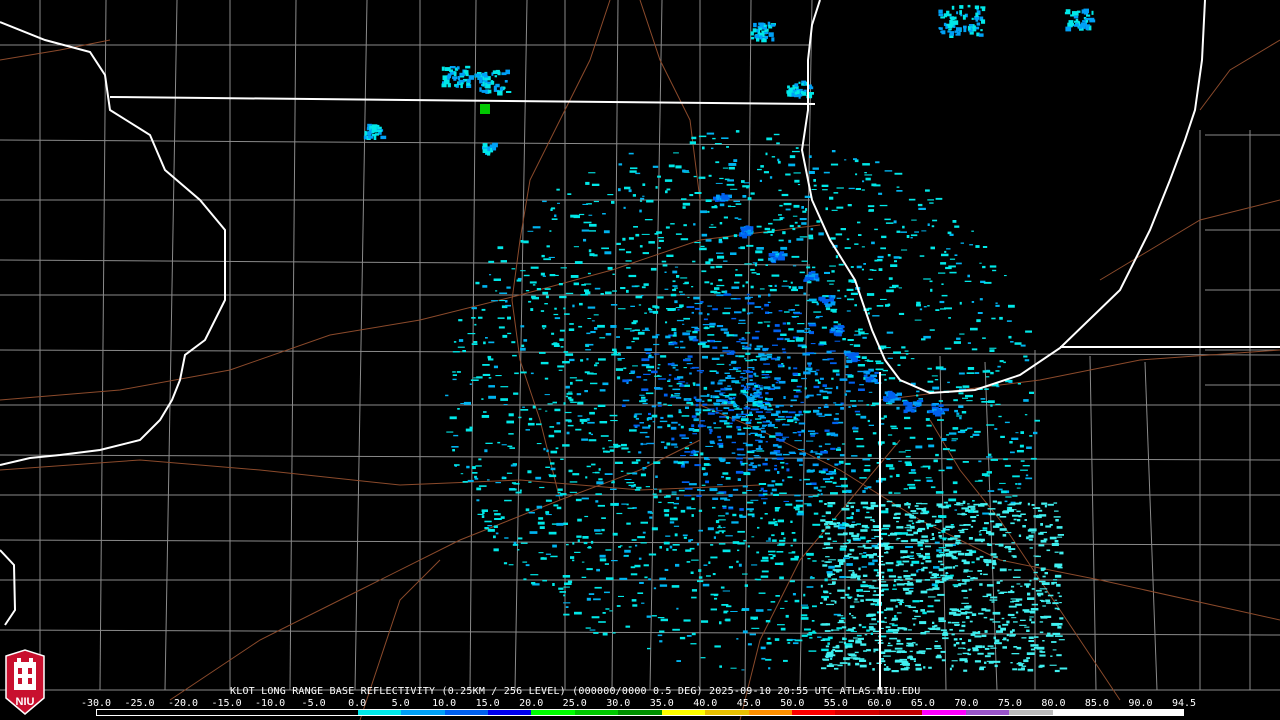 The image size is (1280, 720). What do you see at coordinates (462, 100) in the screenshot?
I see `wisconsin-illinois-border` at bounding box center [462, 100].